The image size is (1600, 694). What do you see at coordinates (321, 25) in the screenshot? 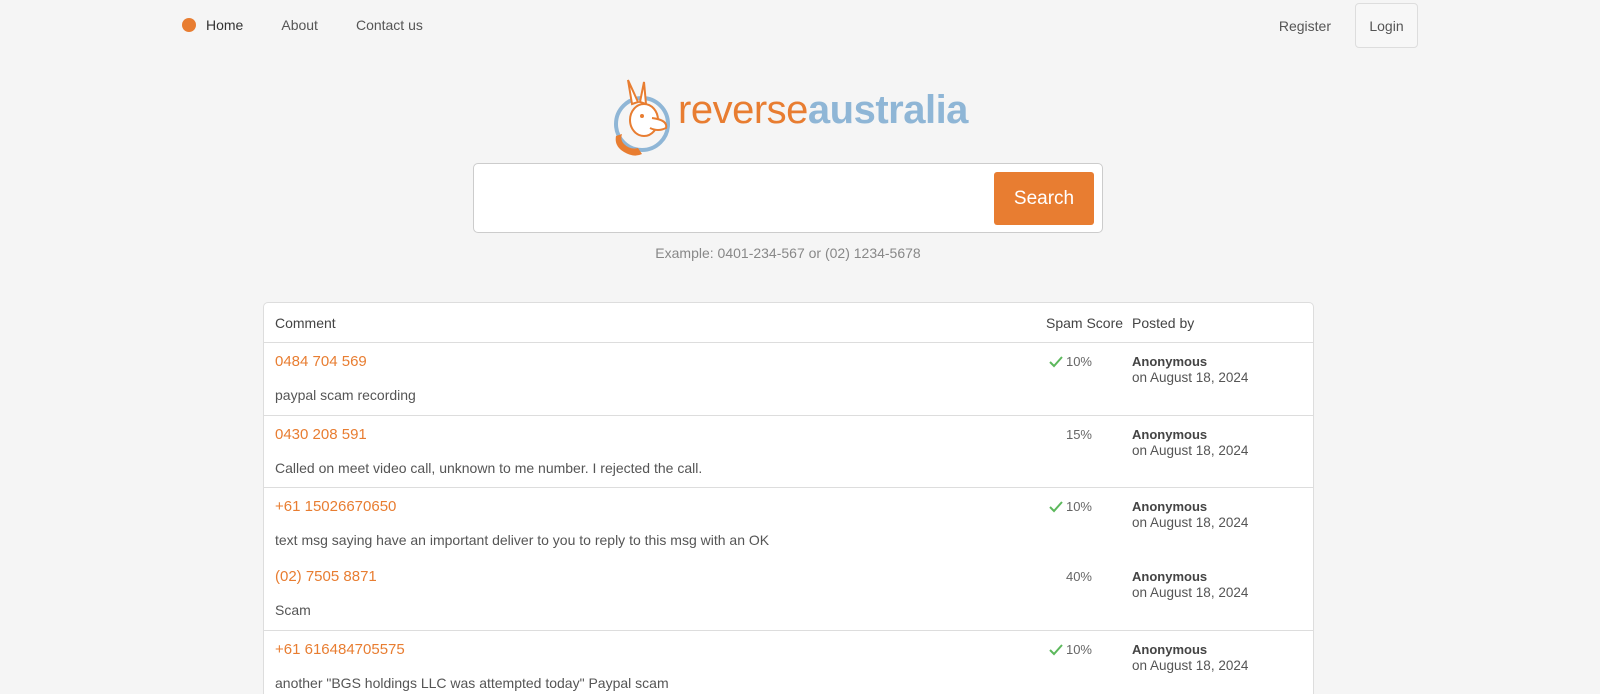
I see `main-nav: Home About Contact us` at bounding box center [321, 25].